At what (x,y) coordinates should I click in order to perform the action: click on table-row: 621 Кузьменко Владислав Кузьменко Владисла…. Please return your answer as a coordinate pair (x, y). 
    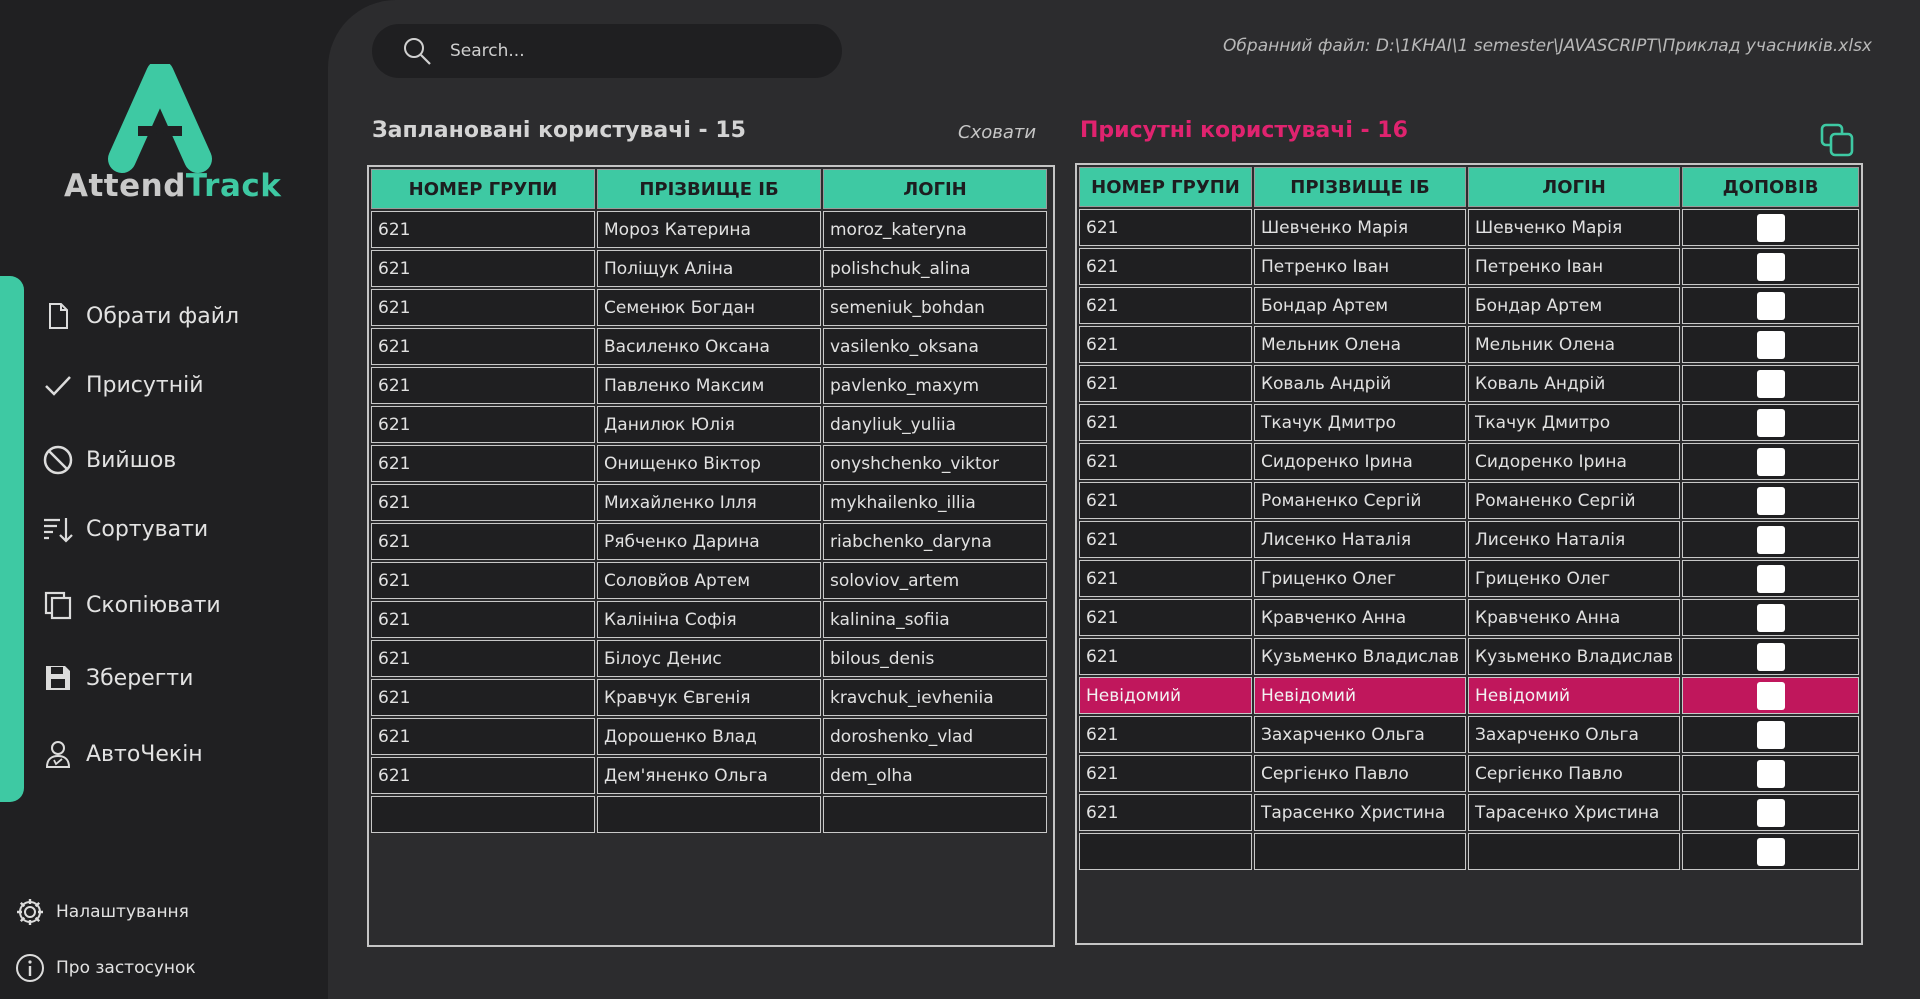
    Looking at the image, I should click on (1469, 656).